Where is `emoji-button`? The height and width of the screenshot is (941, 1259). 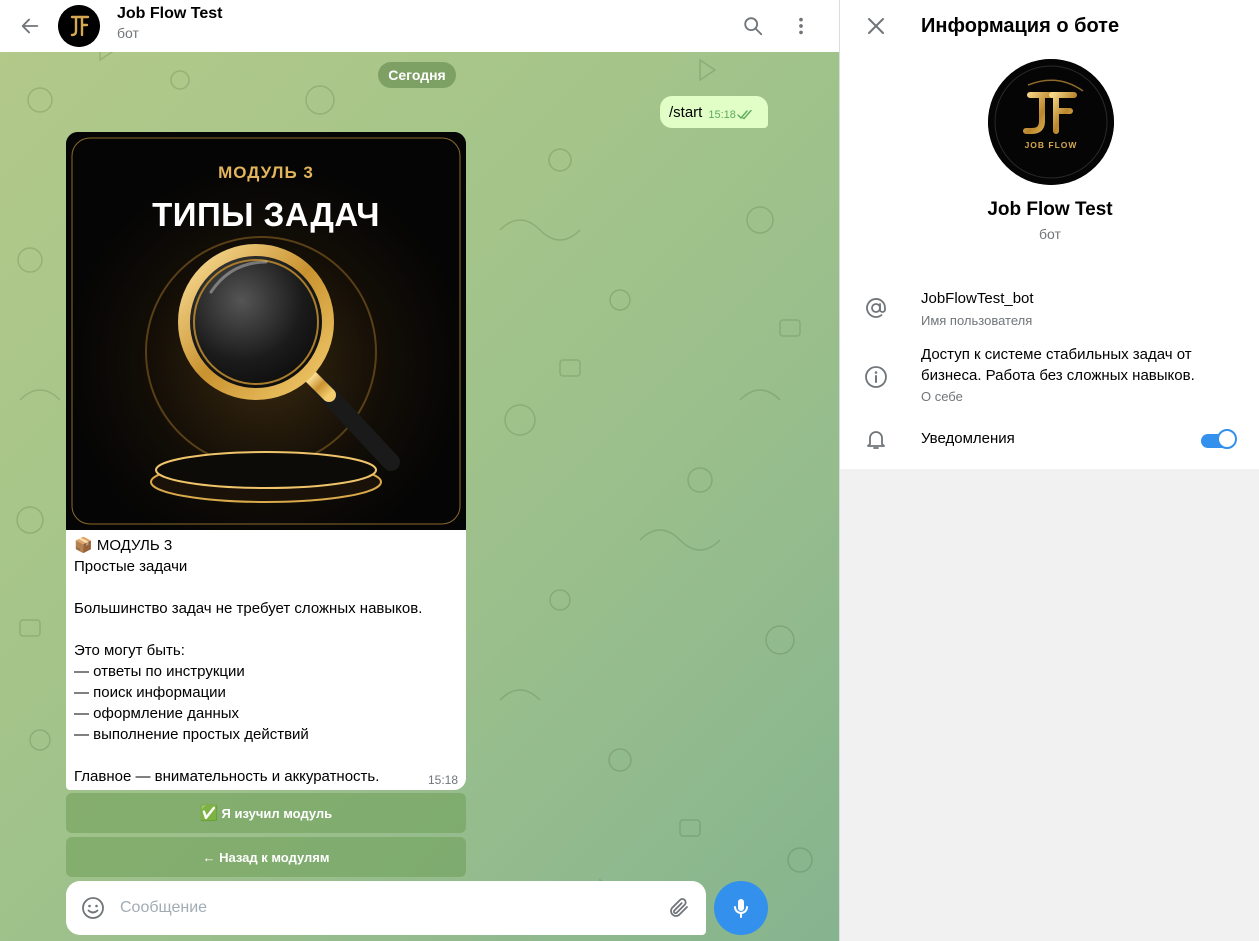 emoji-button is located at coordinates (93, 908).